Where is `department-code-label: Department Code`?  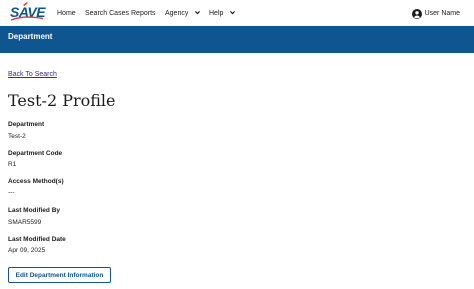 department-code-label: Department Code is located at coordinates (35, 153).